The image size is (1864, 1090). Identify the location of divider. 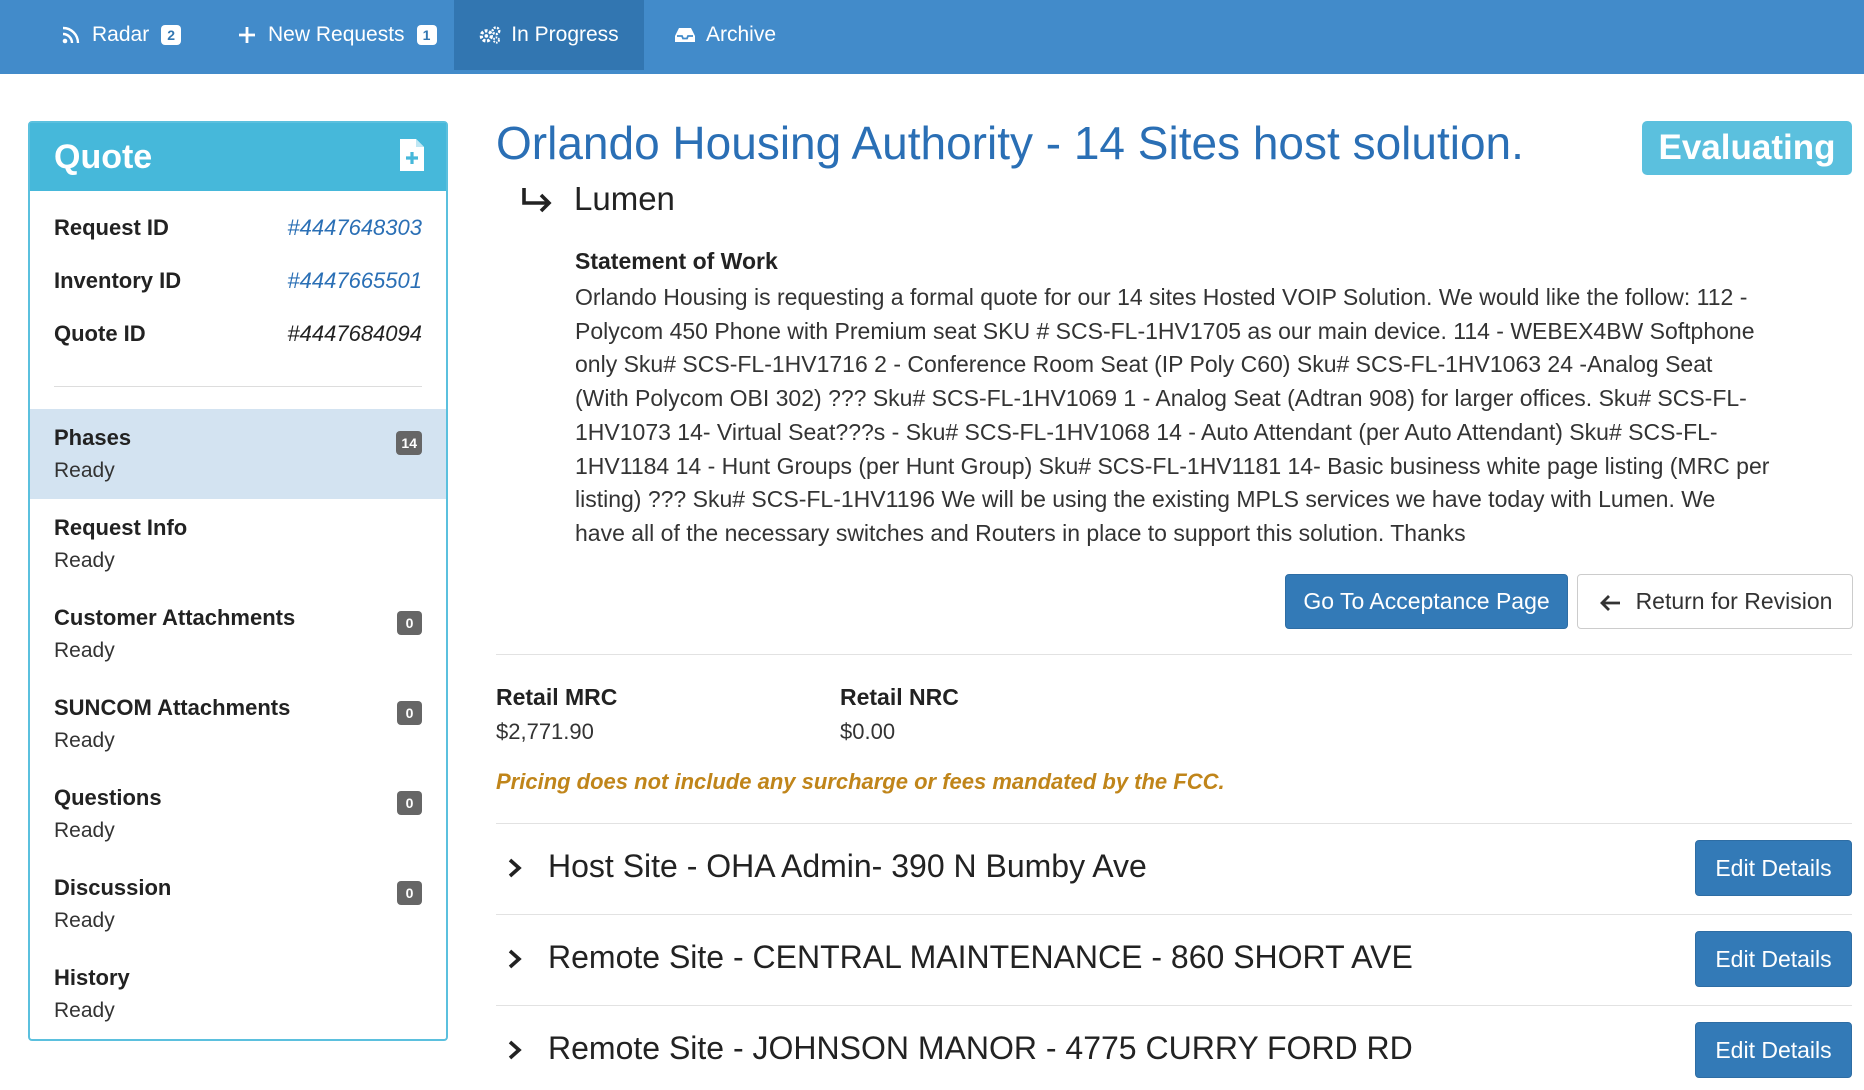
(1174, 654).